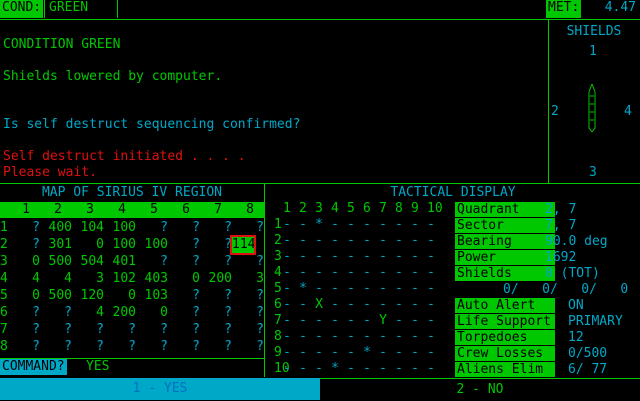 Image resolution: width=640 pixels, height=401 pixels. What do you see at coordinates (480, 389) in the screenshot?
I see `no-button: 2 - NO` at bounding box center [480, 389].